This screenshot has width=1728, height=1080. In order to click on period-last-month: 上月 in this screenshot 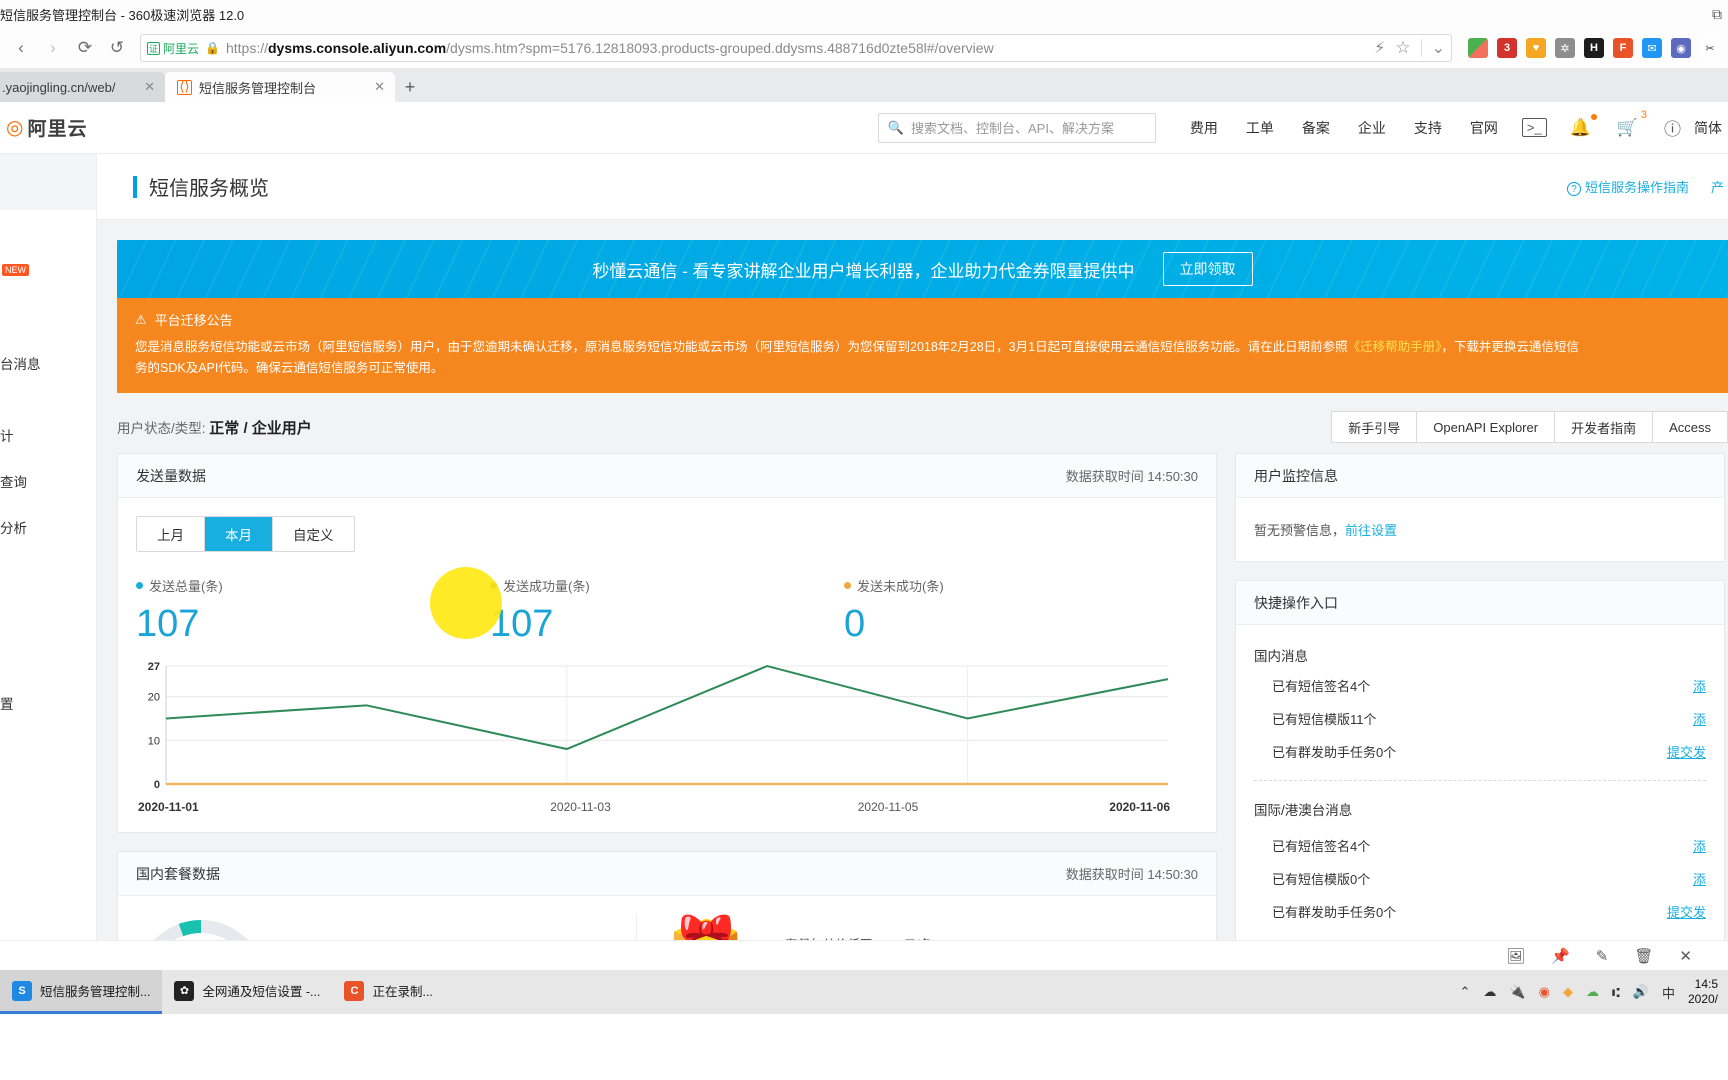, I will do `click(171, 534)`.